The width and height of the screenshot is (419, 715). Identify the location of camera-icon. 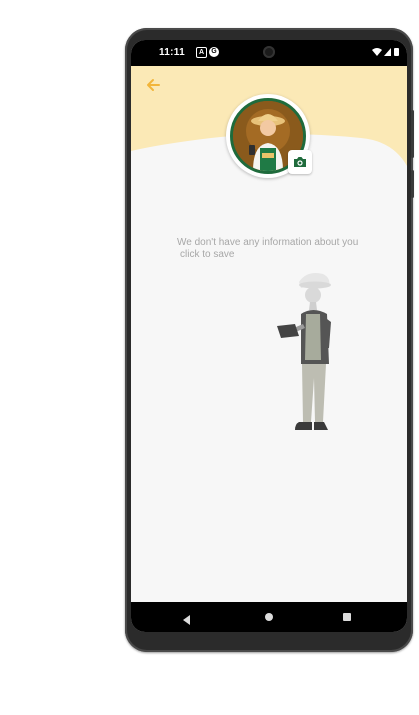
(300, 162).